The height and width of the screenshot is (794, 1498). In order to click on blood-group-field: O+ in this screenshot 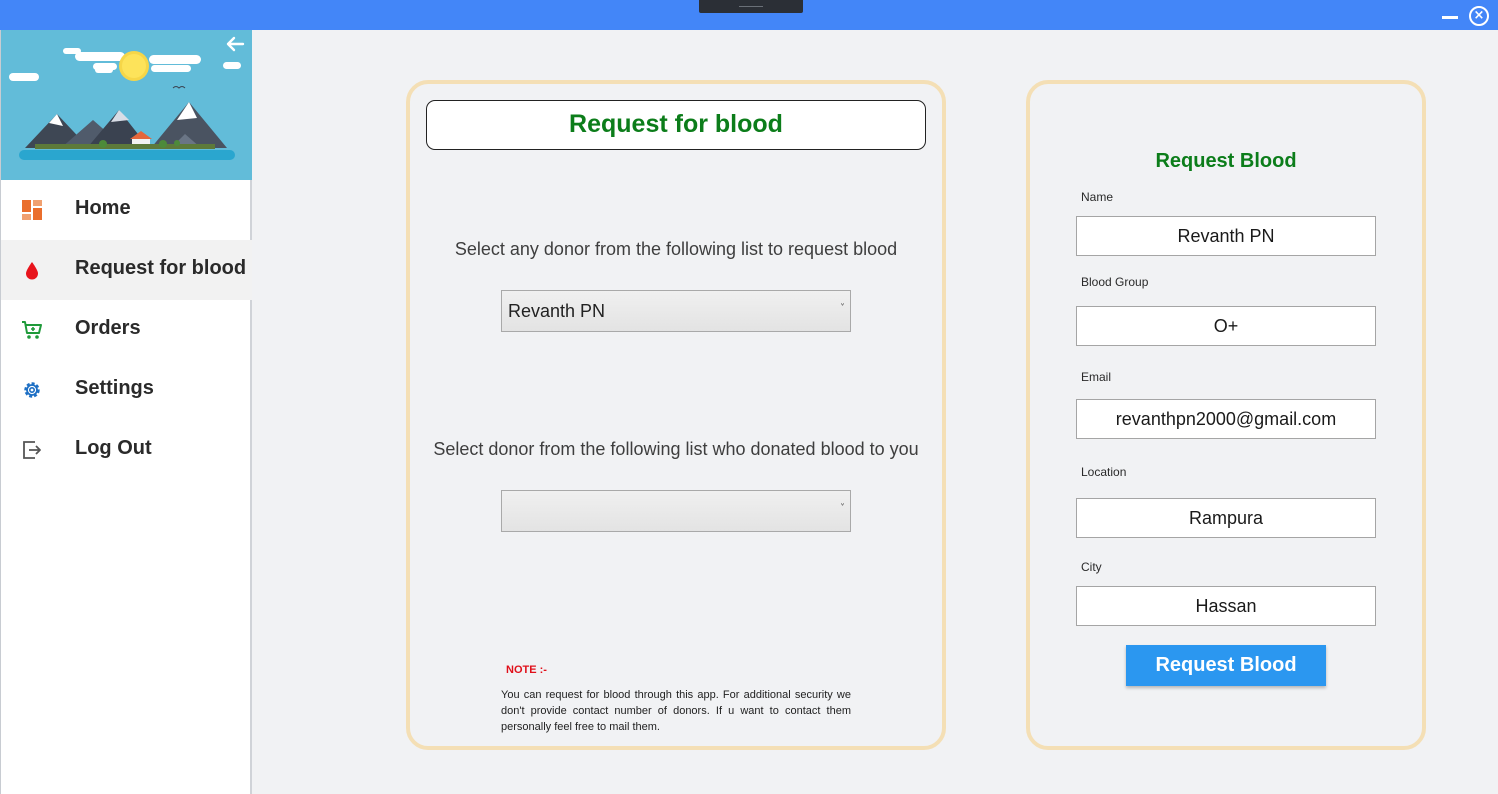, I will do `click(1226, 326)`.